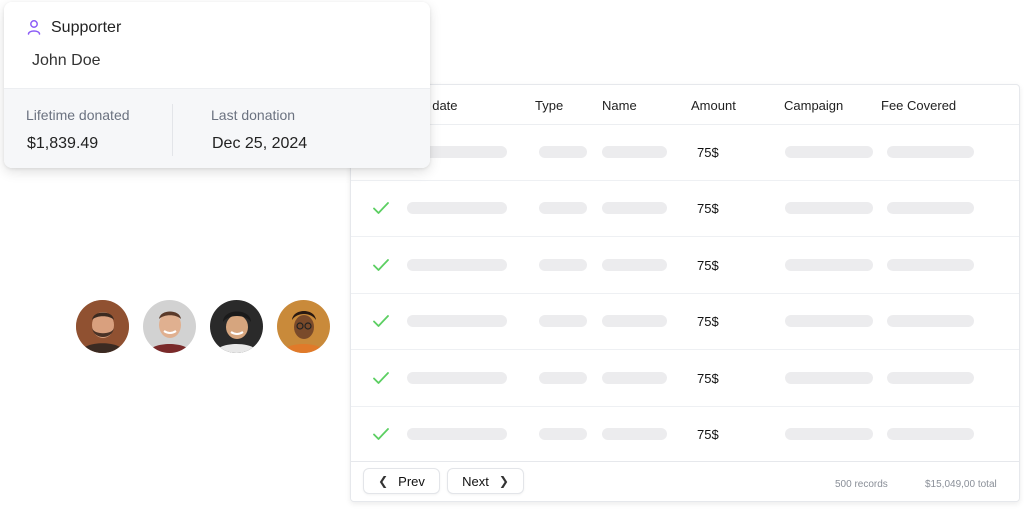  I want to click on user-icon, so click(34, 27).